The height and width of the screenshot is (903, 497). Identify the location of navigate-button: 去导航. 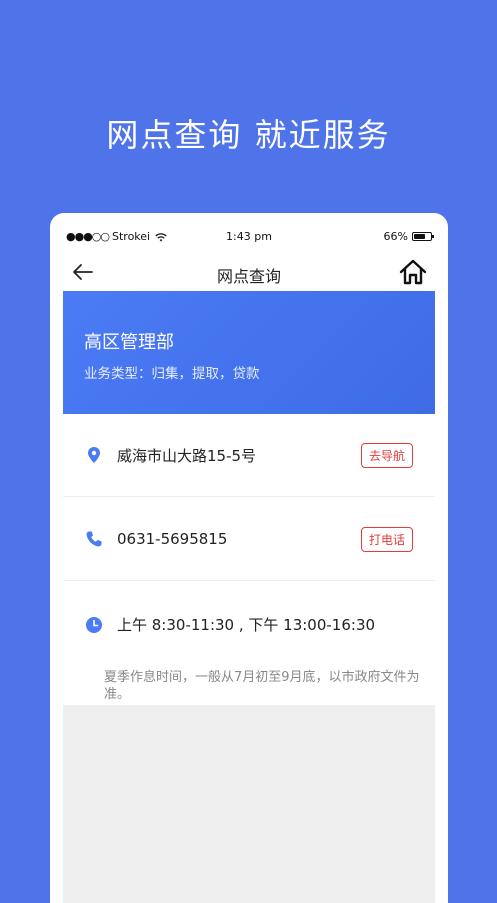
(386, 455).